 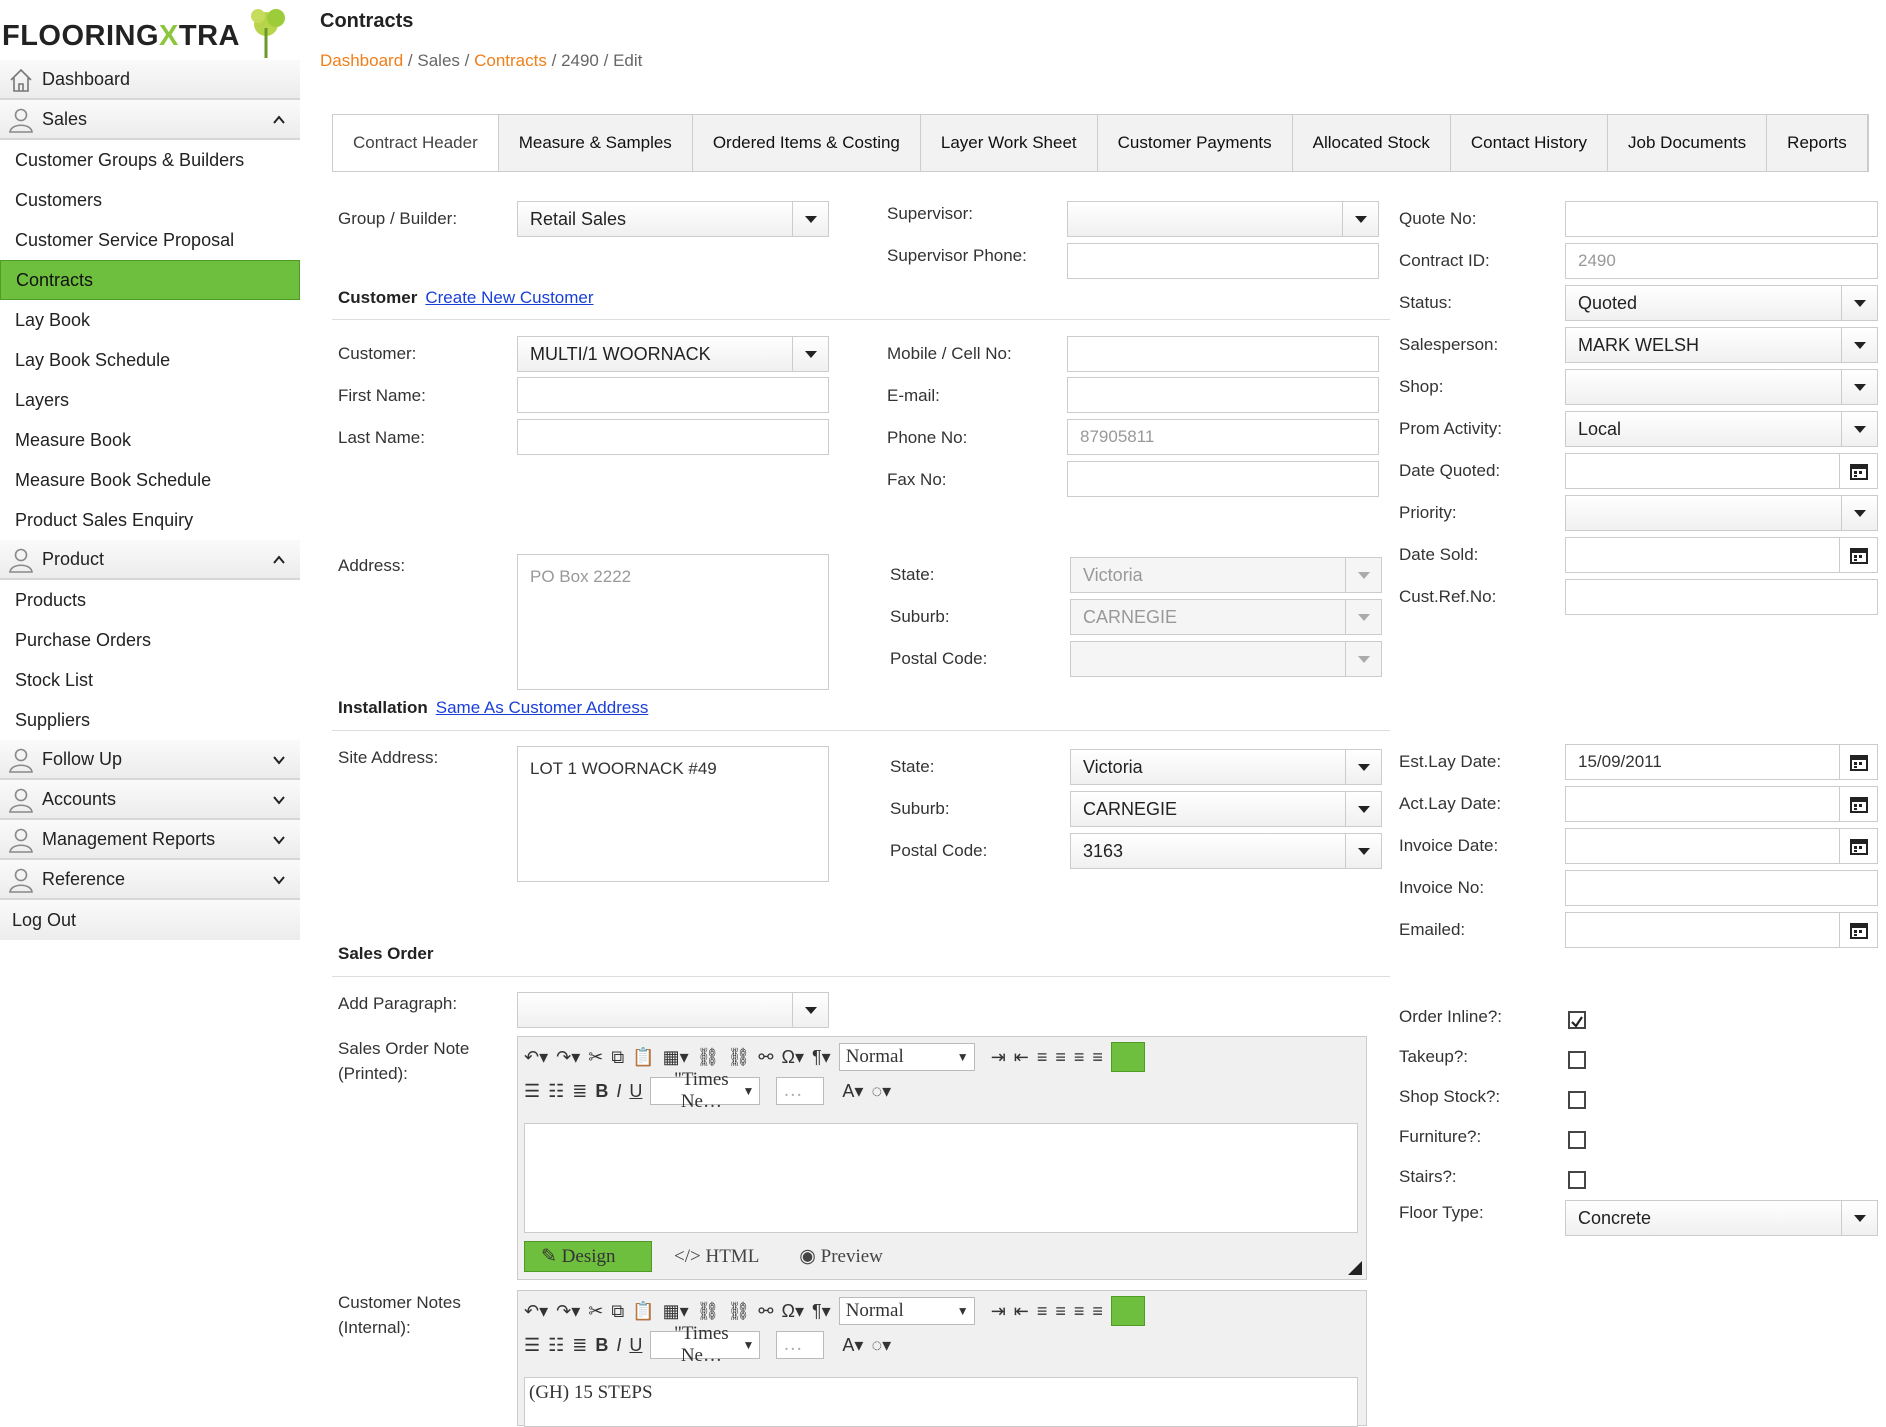 I want to click on nav-product: Product, so click(x=150, y=560).